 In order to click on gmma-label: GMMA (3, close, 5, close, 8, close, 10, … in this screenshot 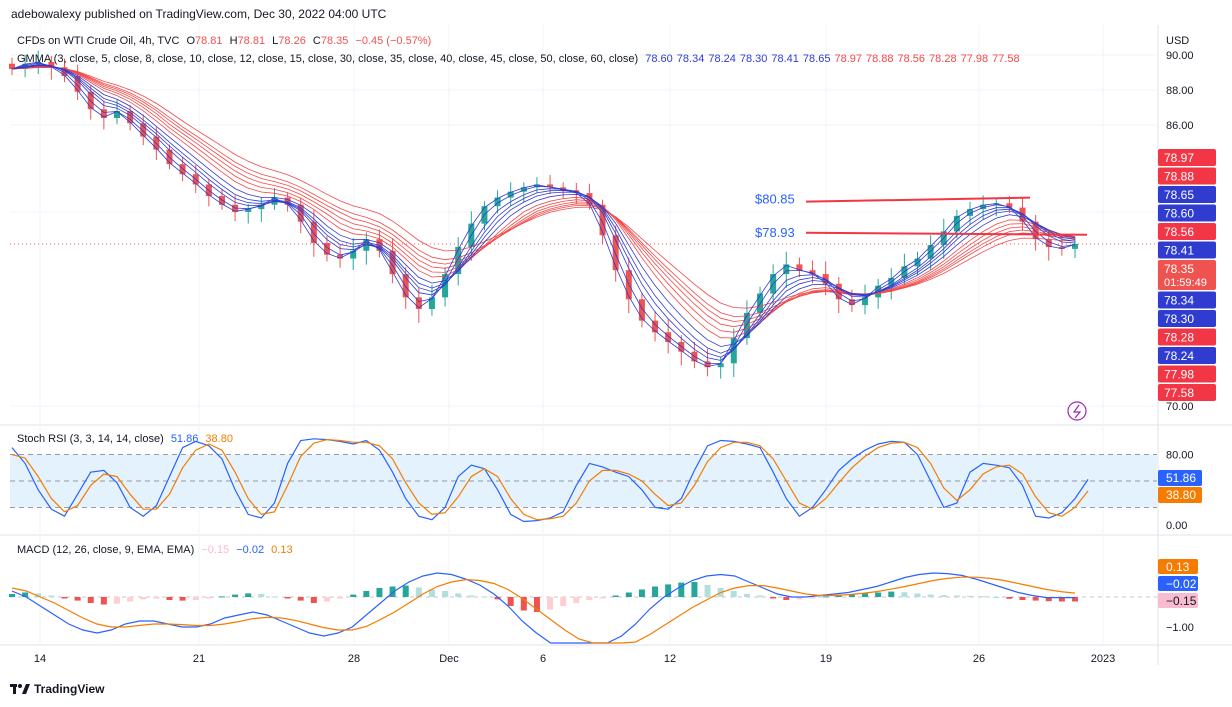, I will do `click(328, 59)`.